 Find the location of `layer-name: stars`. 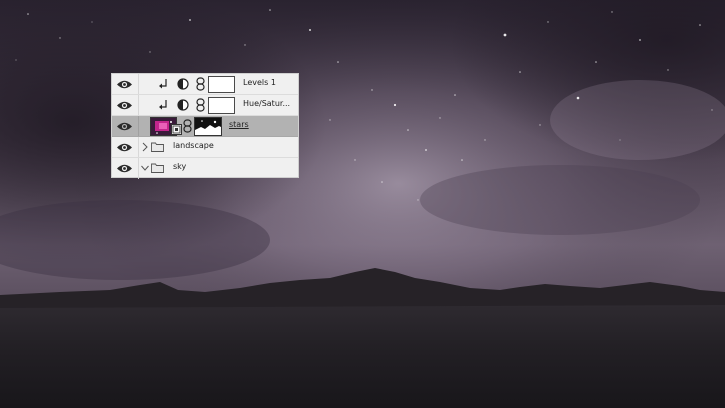

layer-name: stars is located at coordinates (239, 124).